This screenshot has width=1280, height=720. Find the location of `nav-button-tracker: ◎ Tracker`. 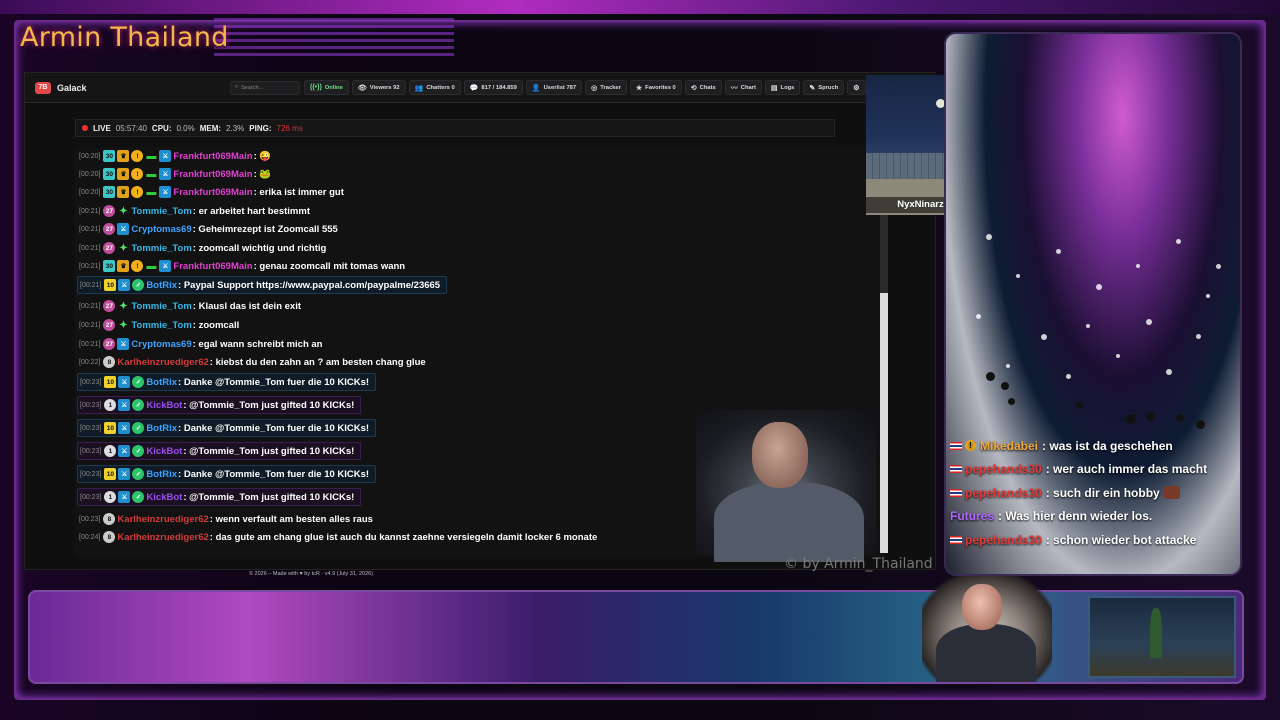

nav-button-tracker: ◎ Tracker is located at coordinates (606, 87).